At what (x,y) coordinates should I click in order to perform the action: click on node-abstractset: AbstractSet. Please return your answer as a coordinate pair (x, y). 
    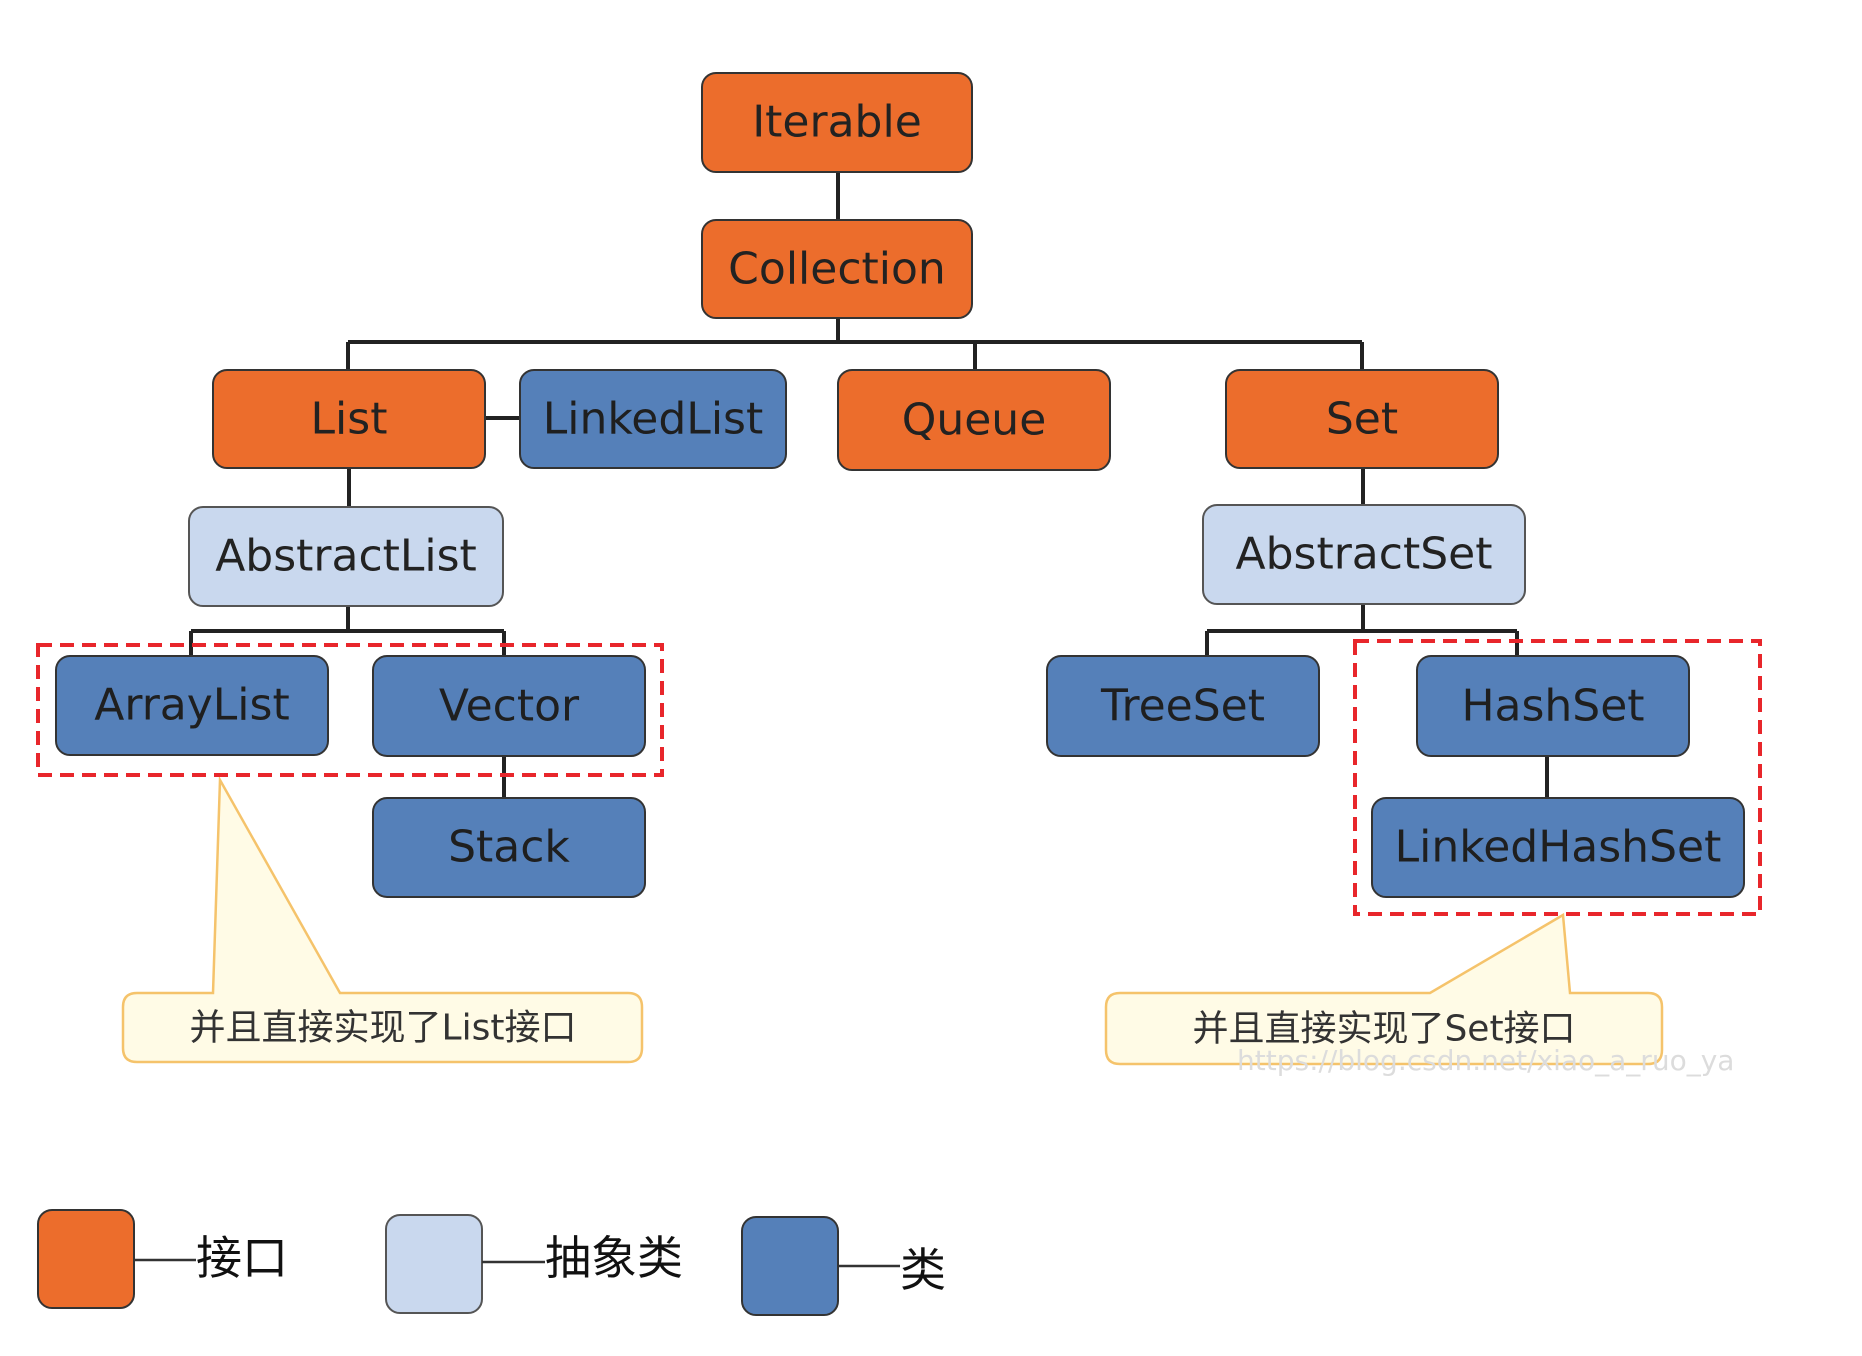
    Looking at the image, I should click on (1364, 554).